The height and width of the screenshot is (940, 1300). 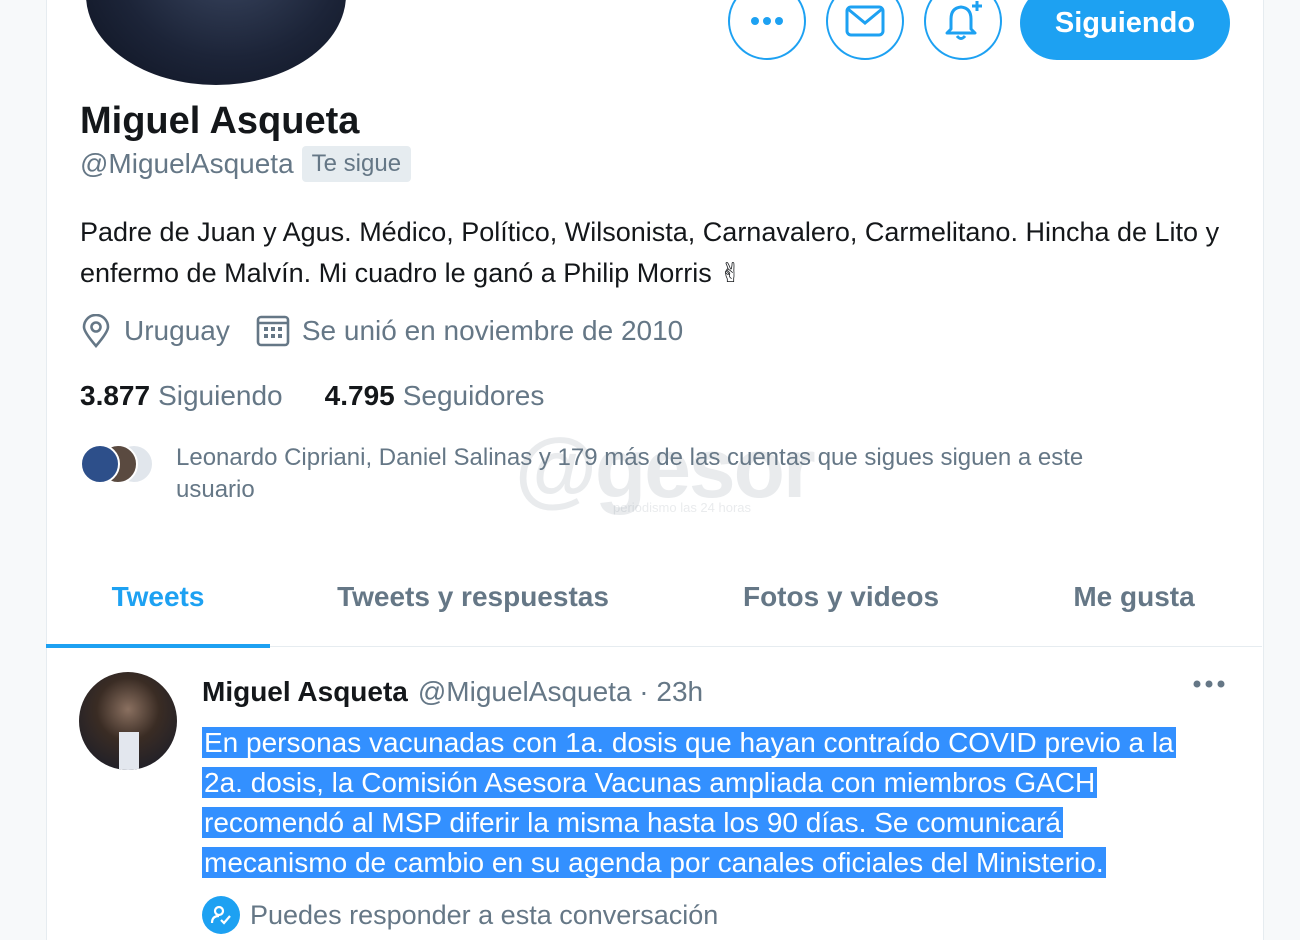 I want to click on handle-row: @MiguelAsqueta Te sigue, so click(x=246, y=164).